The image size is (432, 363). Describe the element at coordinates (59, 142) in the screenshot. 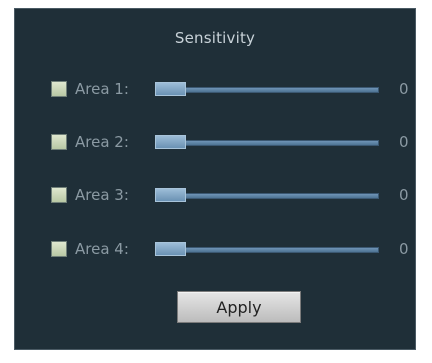

I see `area-2-checkbox` at that location.